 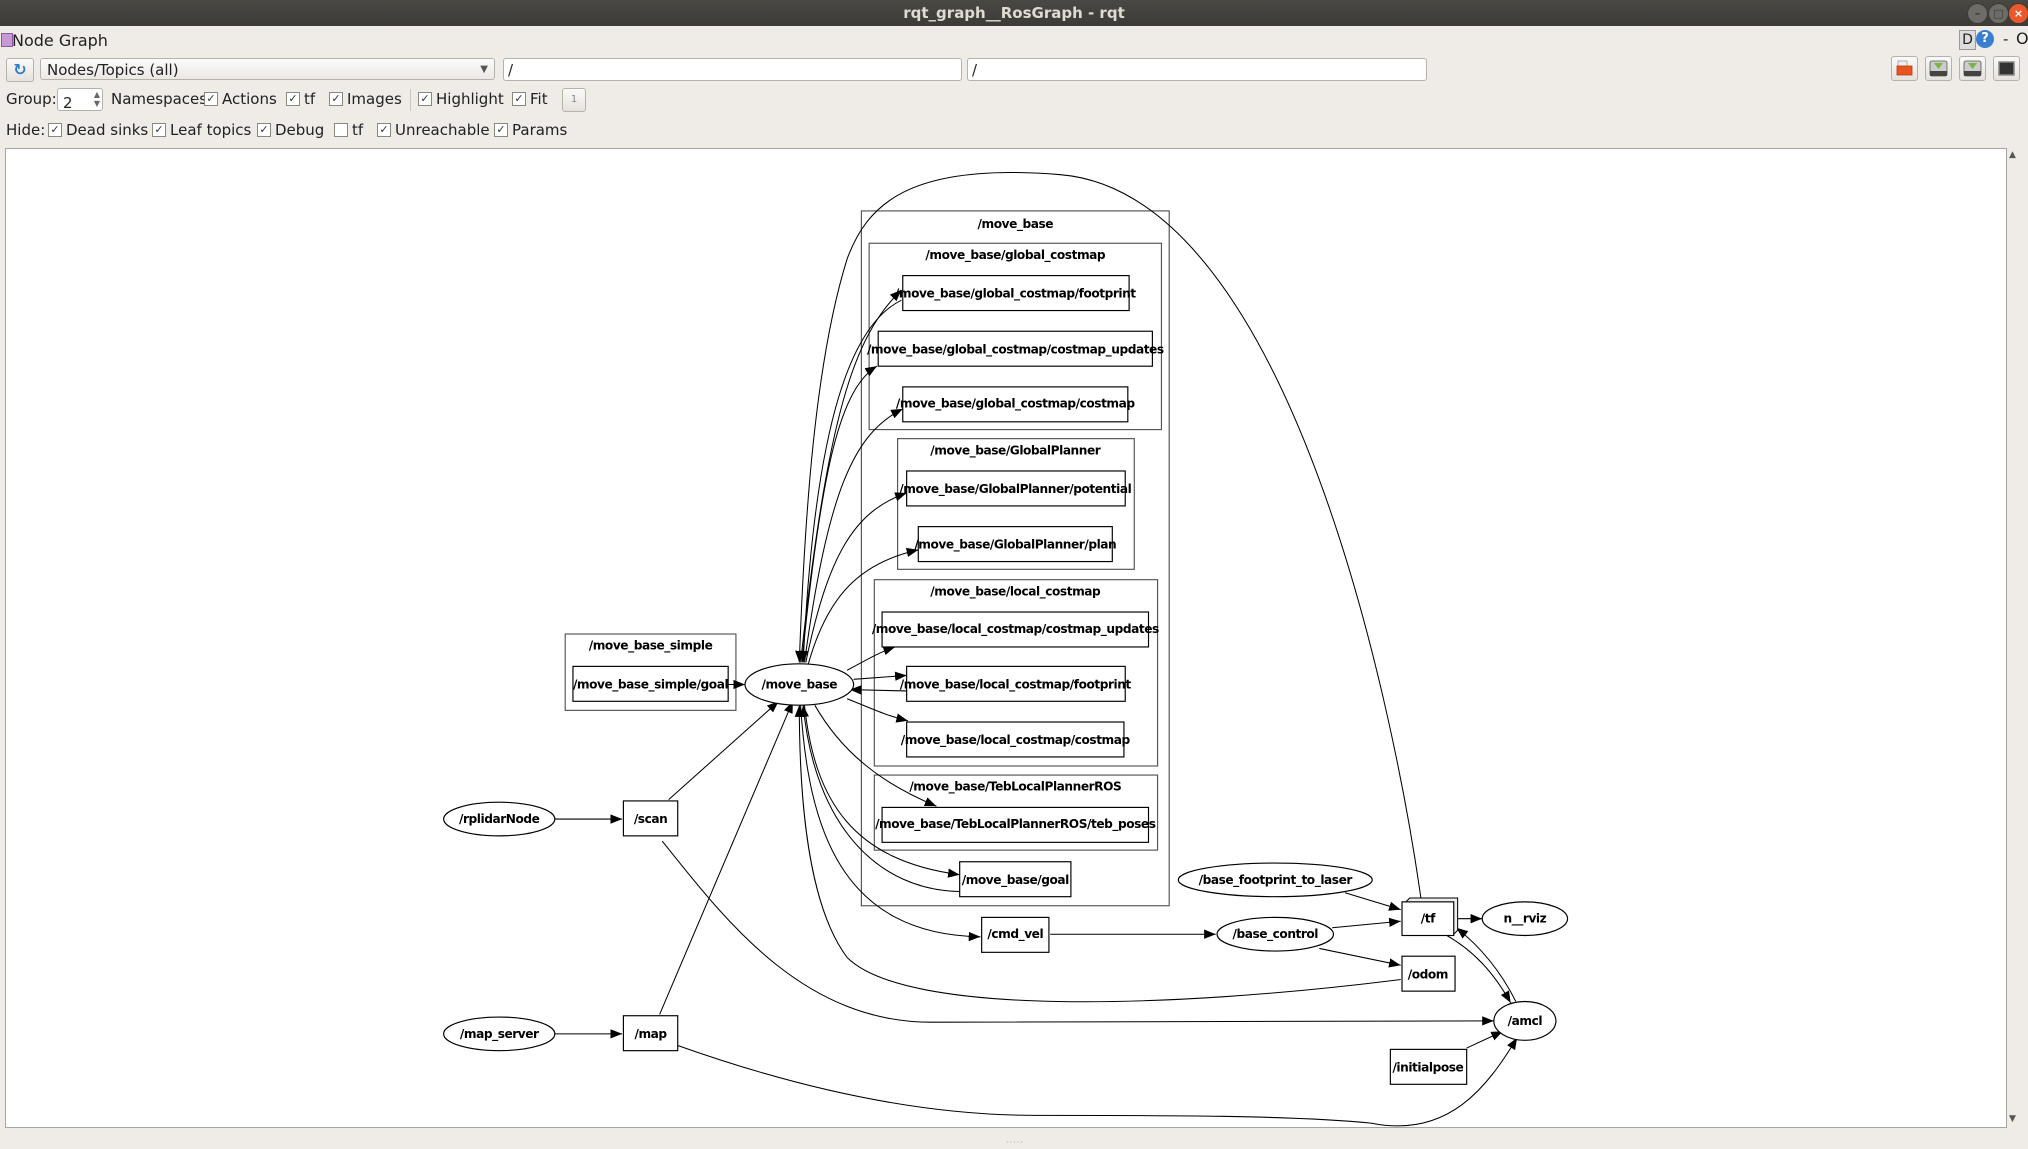 I want to click on save-svg-button, so click(x=1972, y=68).